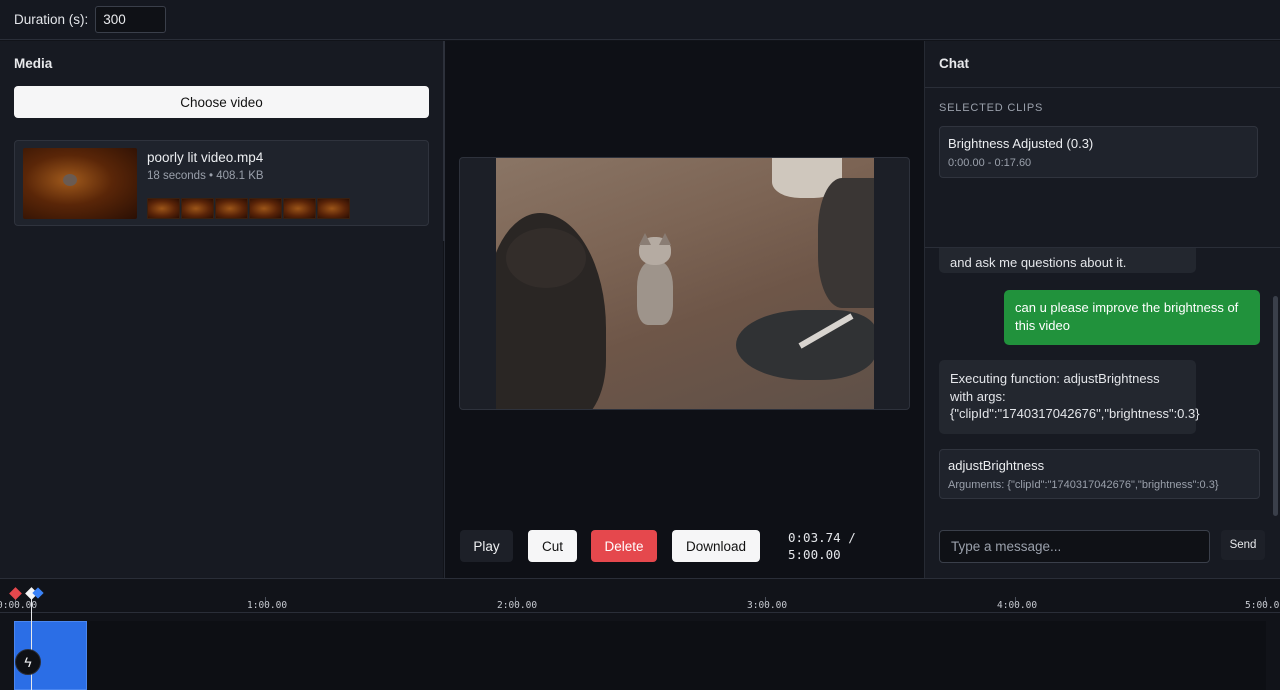  I want to click on function-name: adjustBrightness, so click(996, 465).